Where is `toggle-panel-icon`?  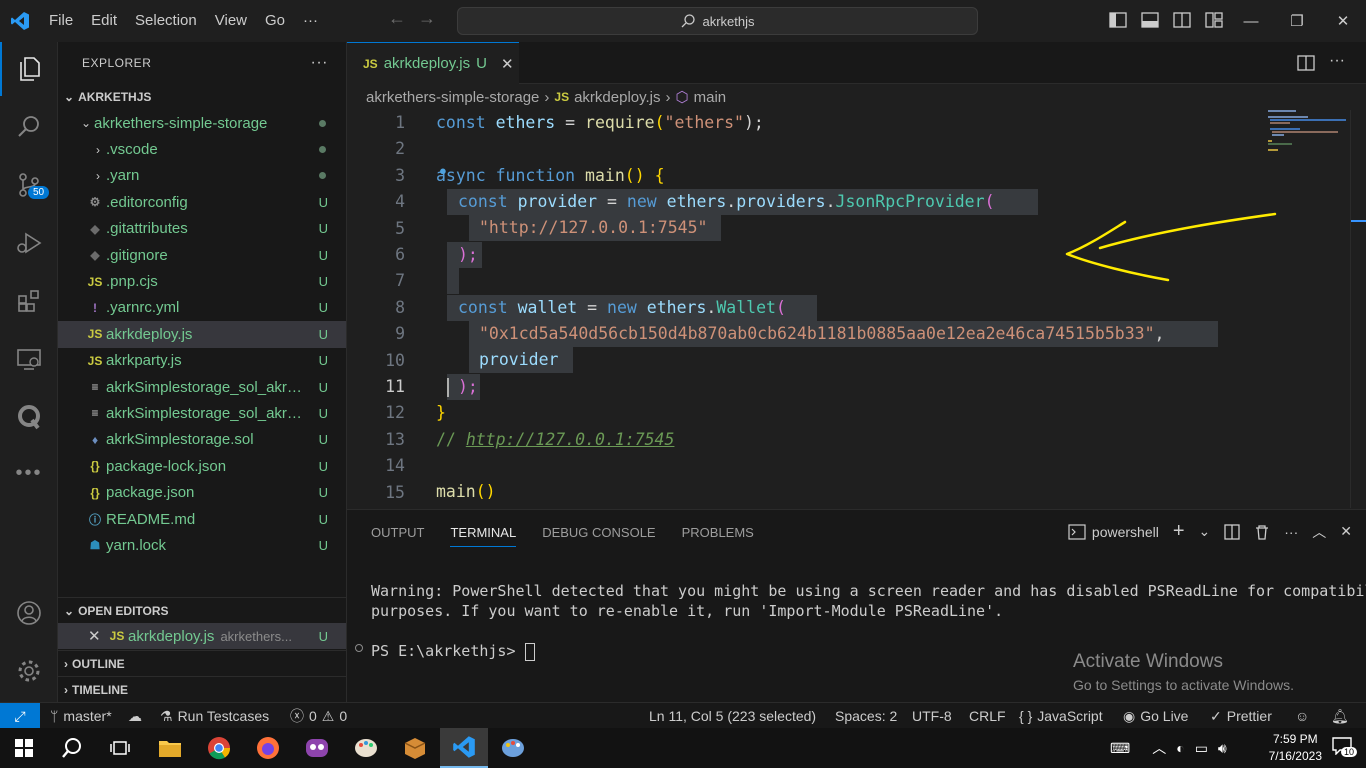 toggle-panel-icon is located at coordinates (1150, 20).